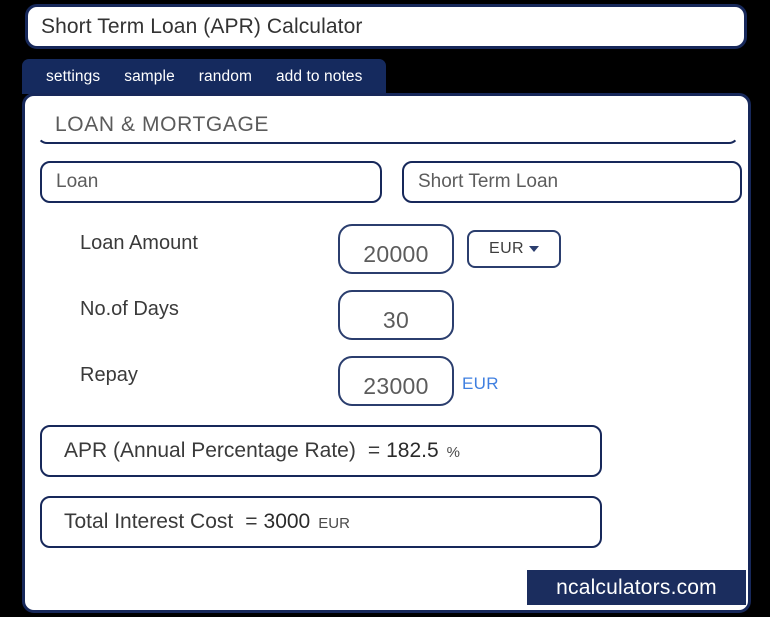  I want to click on tab-add-to-notes: add to notes, so click(319, 77).